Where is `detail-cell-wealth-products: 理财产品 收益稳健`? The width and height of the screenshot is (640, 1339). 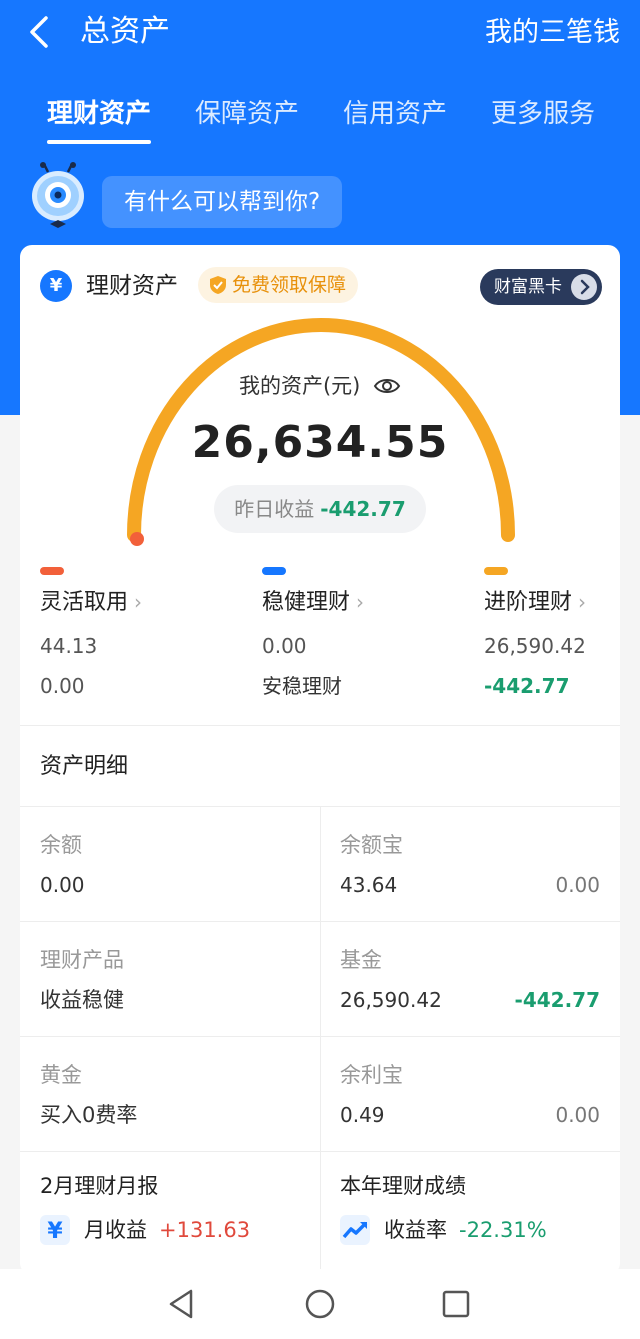 detail-cell-wealth-products: 理财产品 收益稳健 is located at coordinates (170, 978).